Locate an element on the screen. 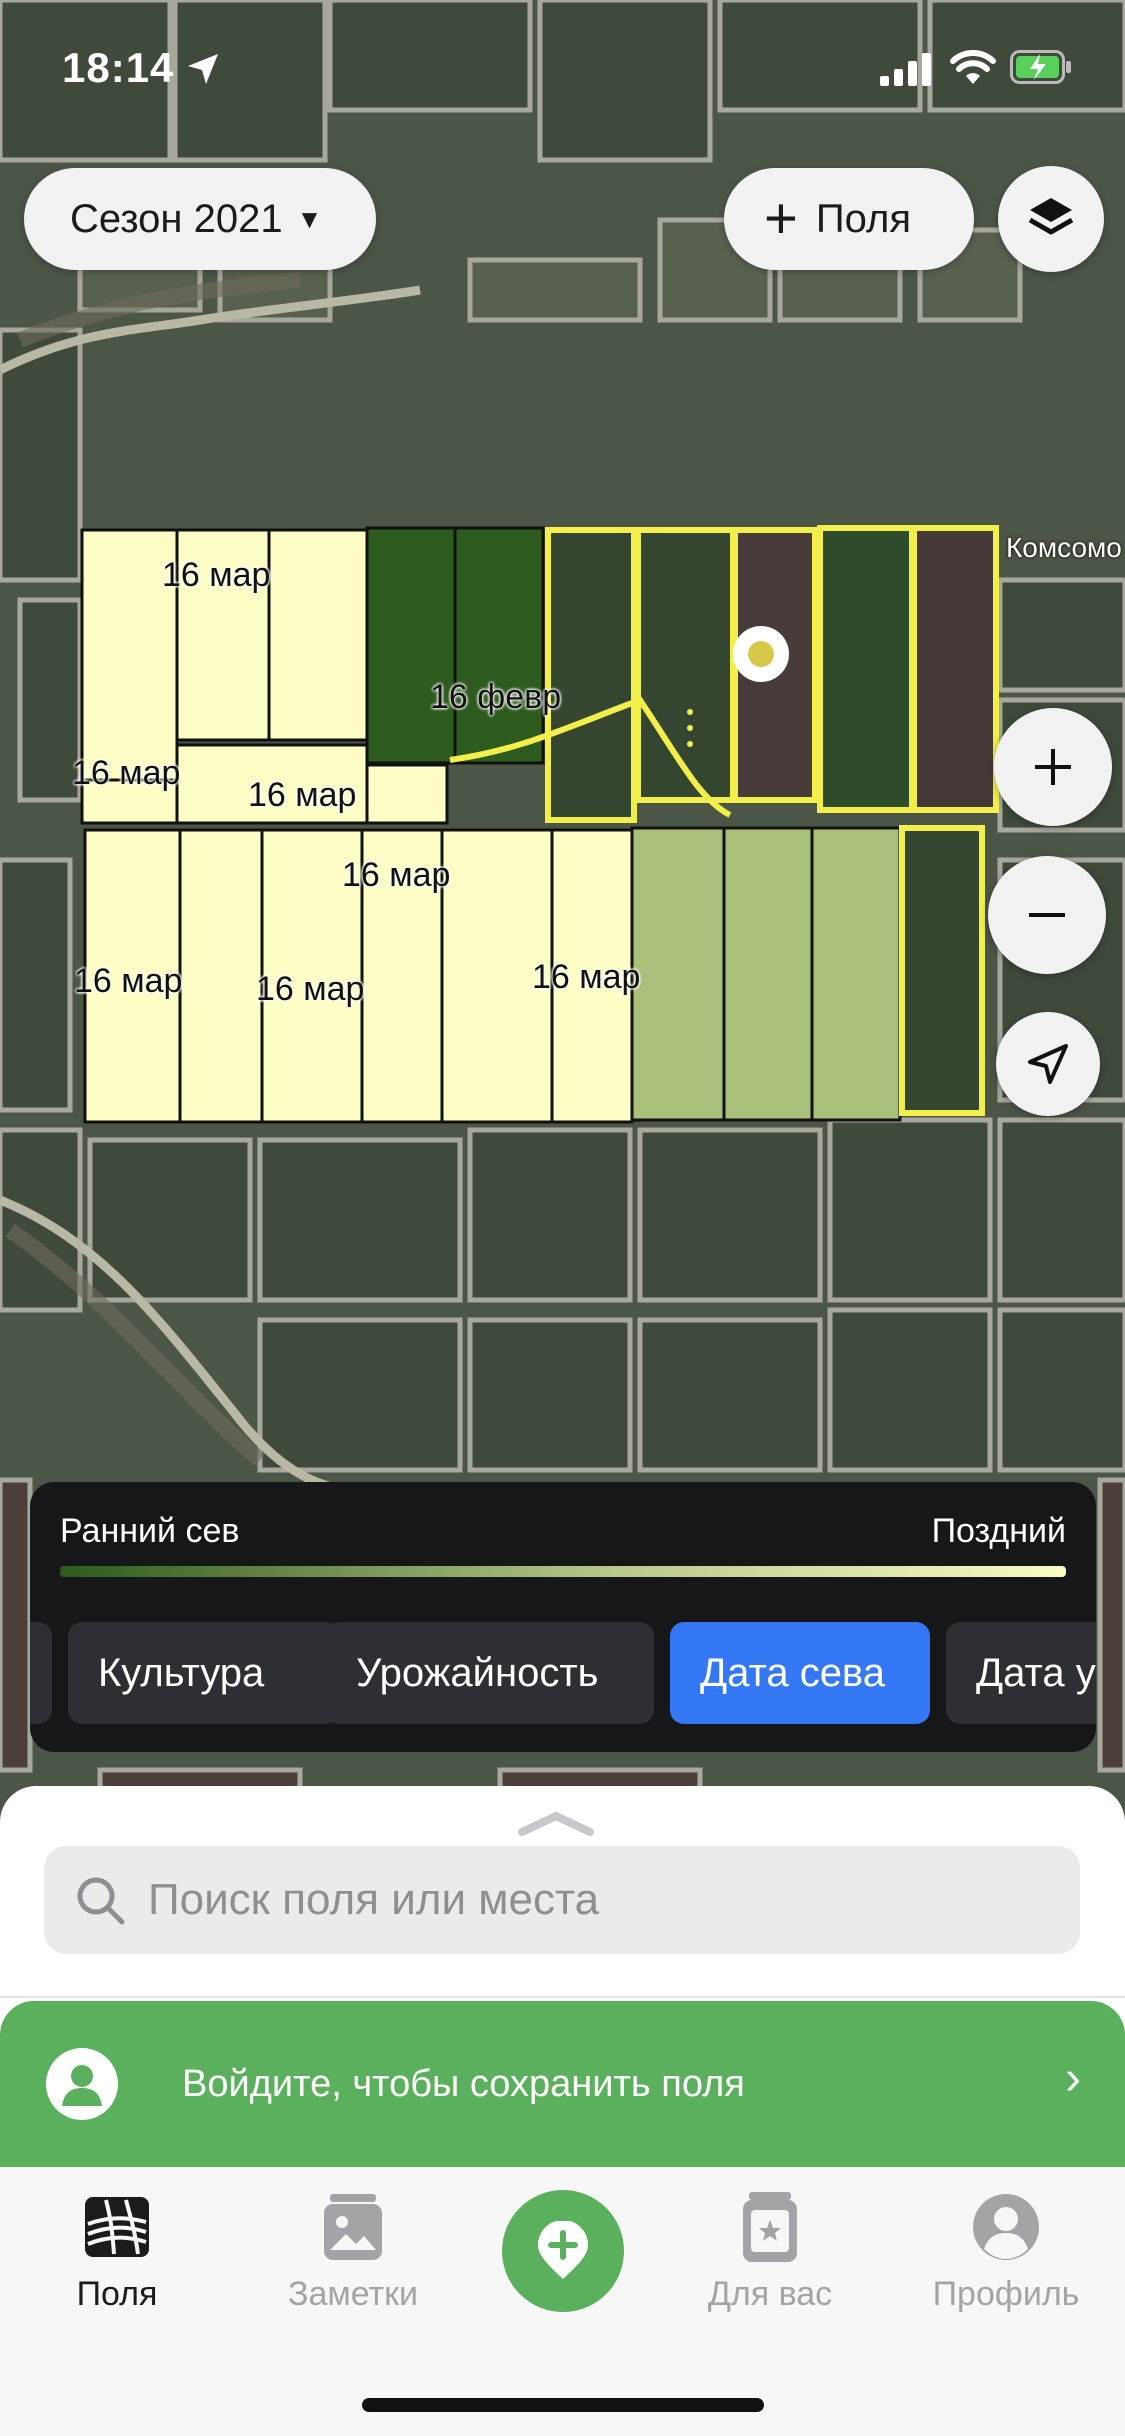 Image resolution: width=1125 pixels, height=2436 pixels. legend-late-label: Поздний is located at coordinates (998, 1531).